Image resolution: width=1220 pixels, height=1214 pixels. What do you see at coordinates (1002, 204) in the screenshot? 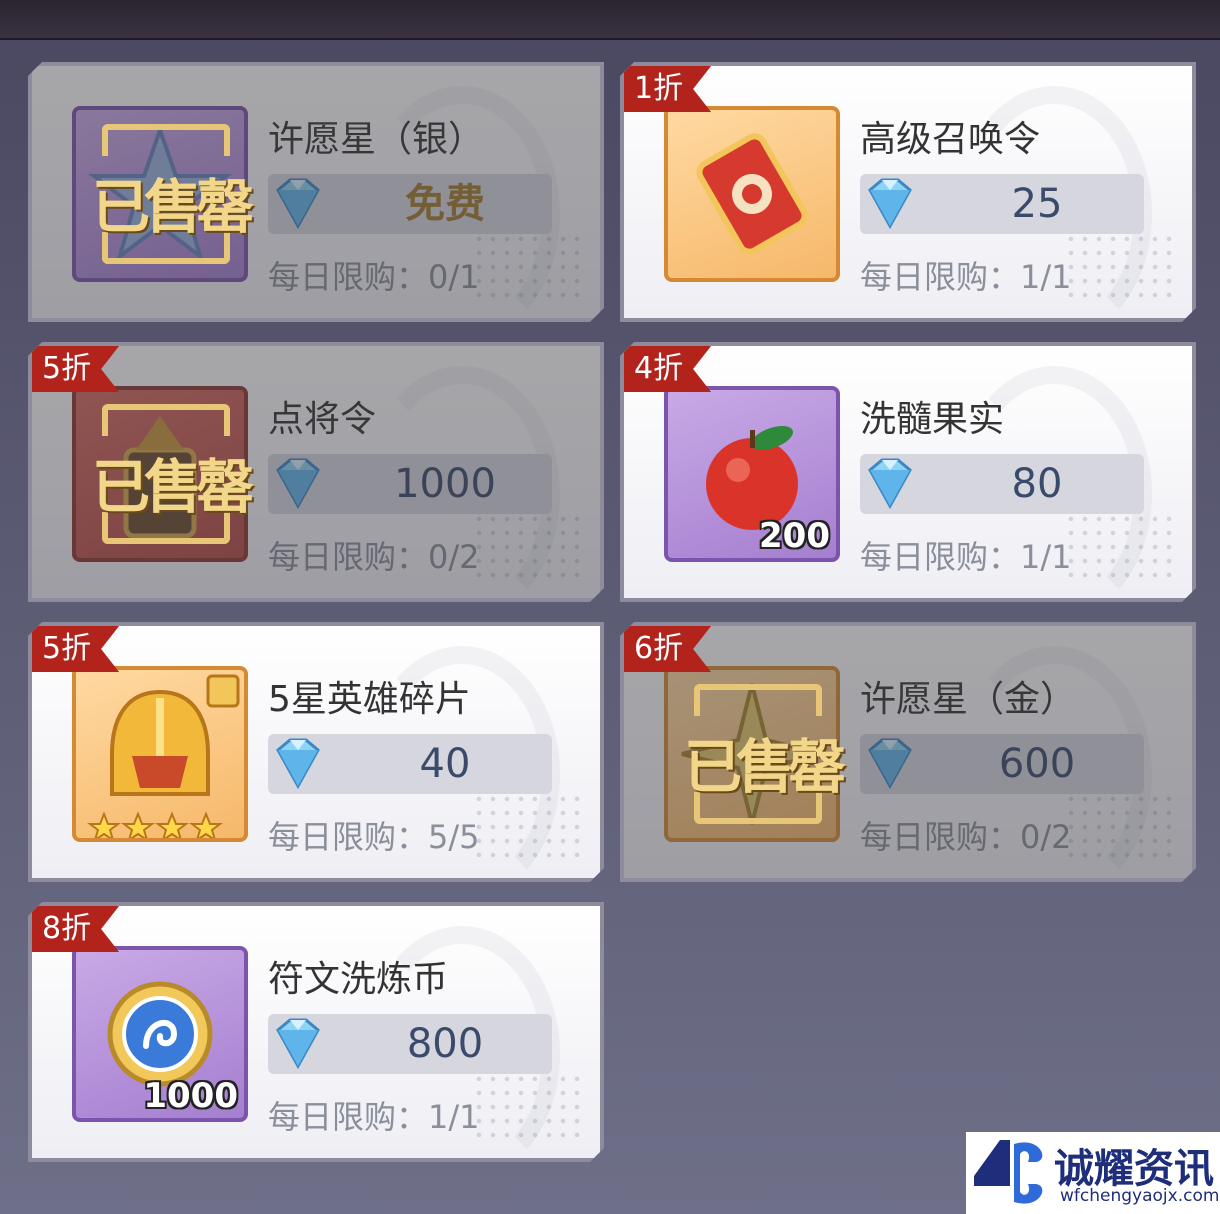
I see `price-bar: 25` at bounding box center [1002, 204].